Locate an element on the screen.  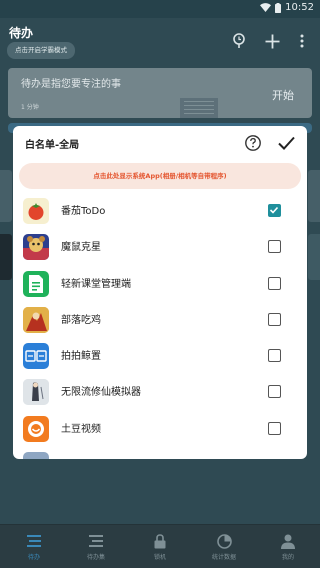
lock-icon is located at coordinates (160, 541).